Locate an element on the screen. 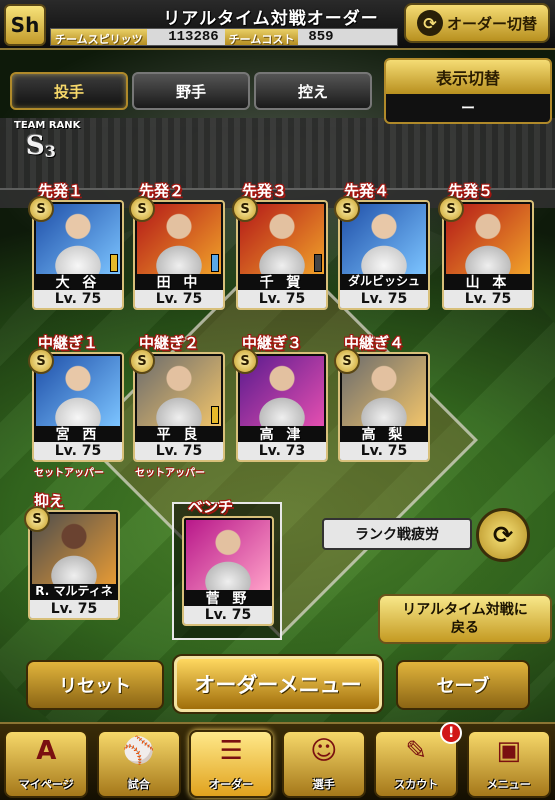  player-name: 宮 西 is located at coordinates (78, 435).